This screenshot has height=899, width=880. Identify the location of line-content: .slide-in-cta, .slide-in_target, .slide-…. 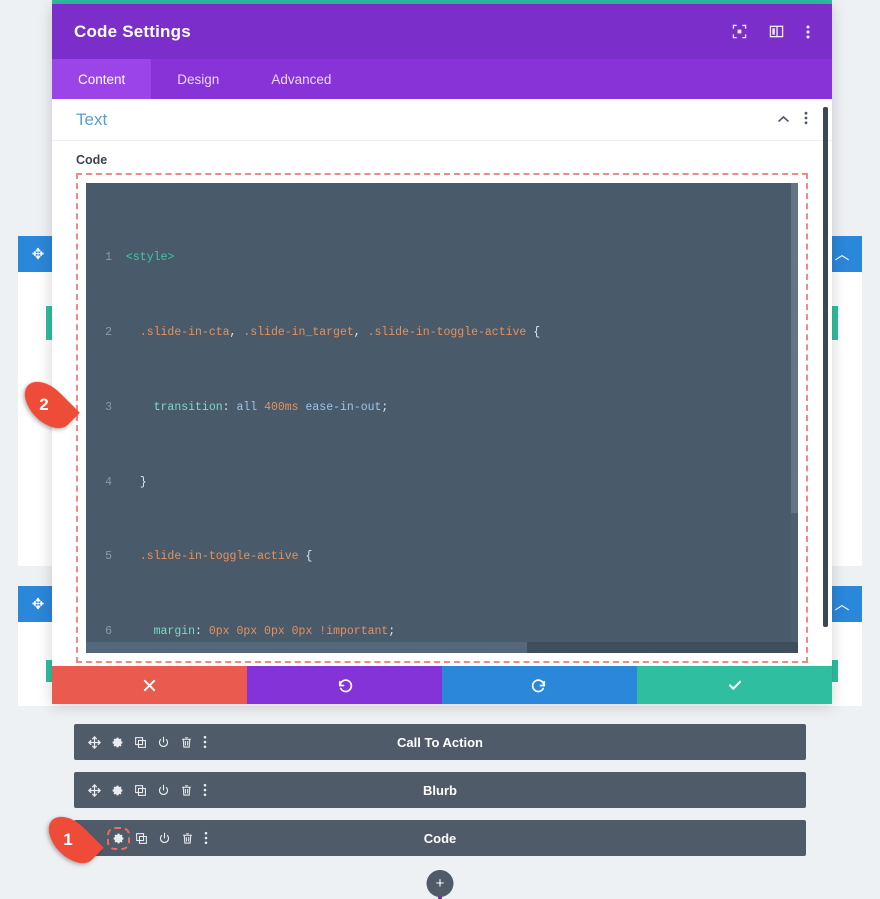
(340, 332).